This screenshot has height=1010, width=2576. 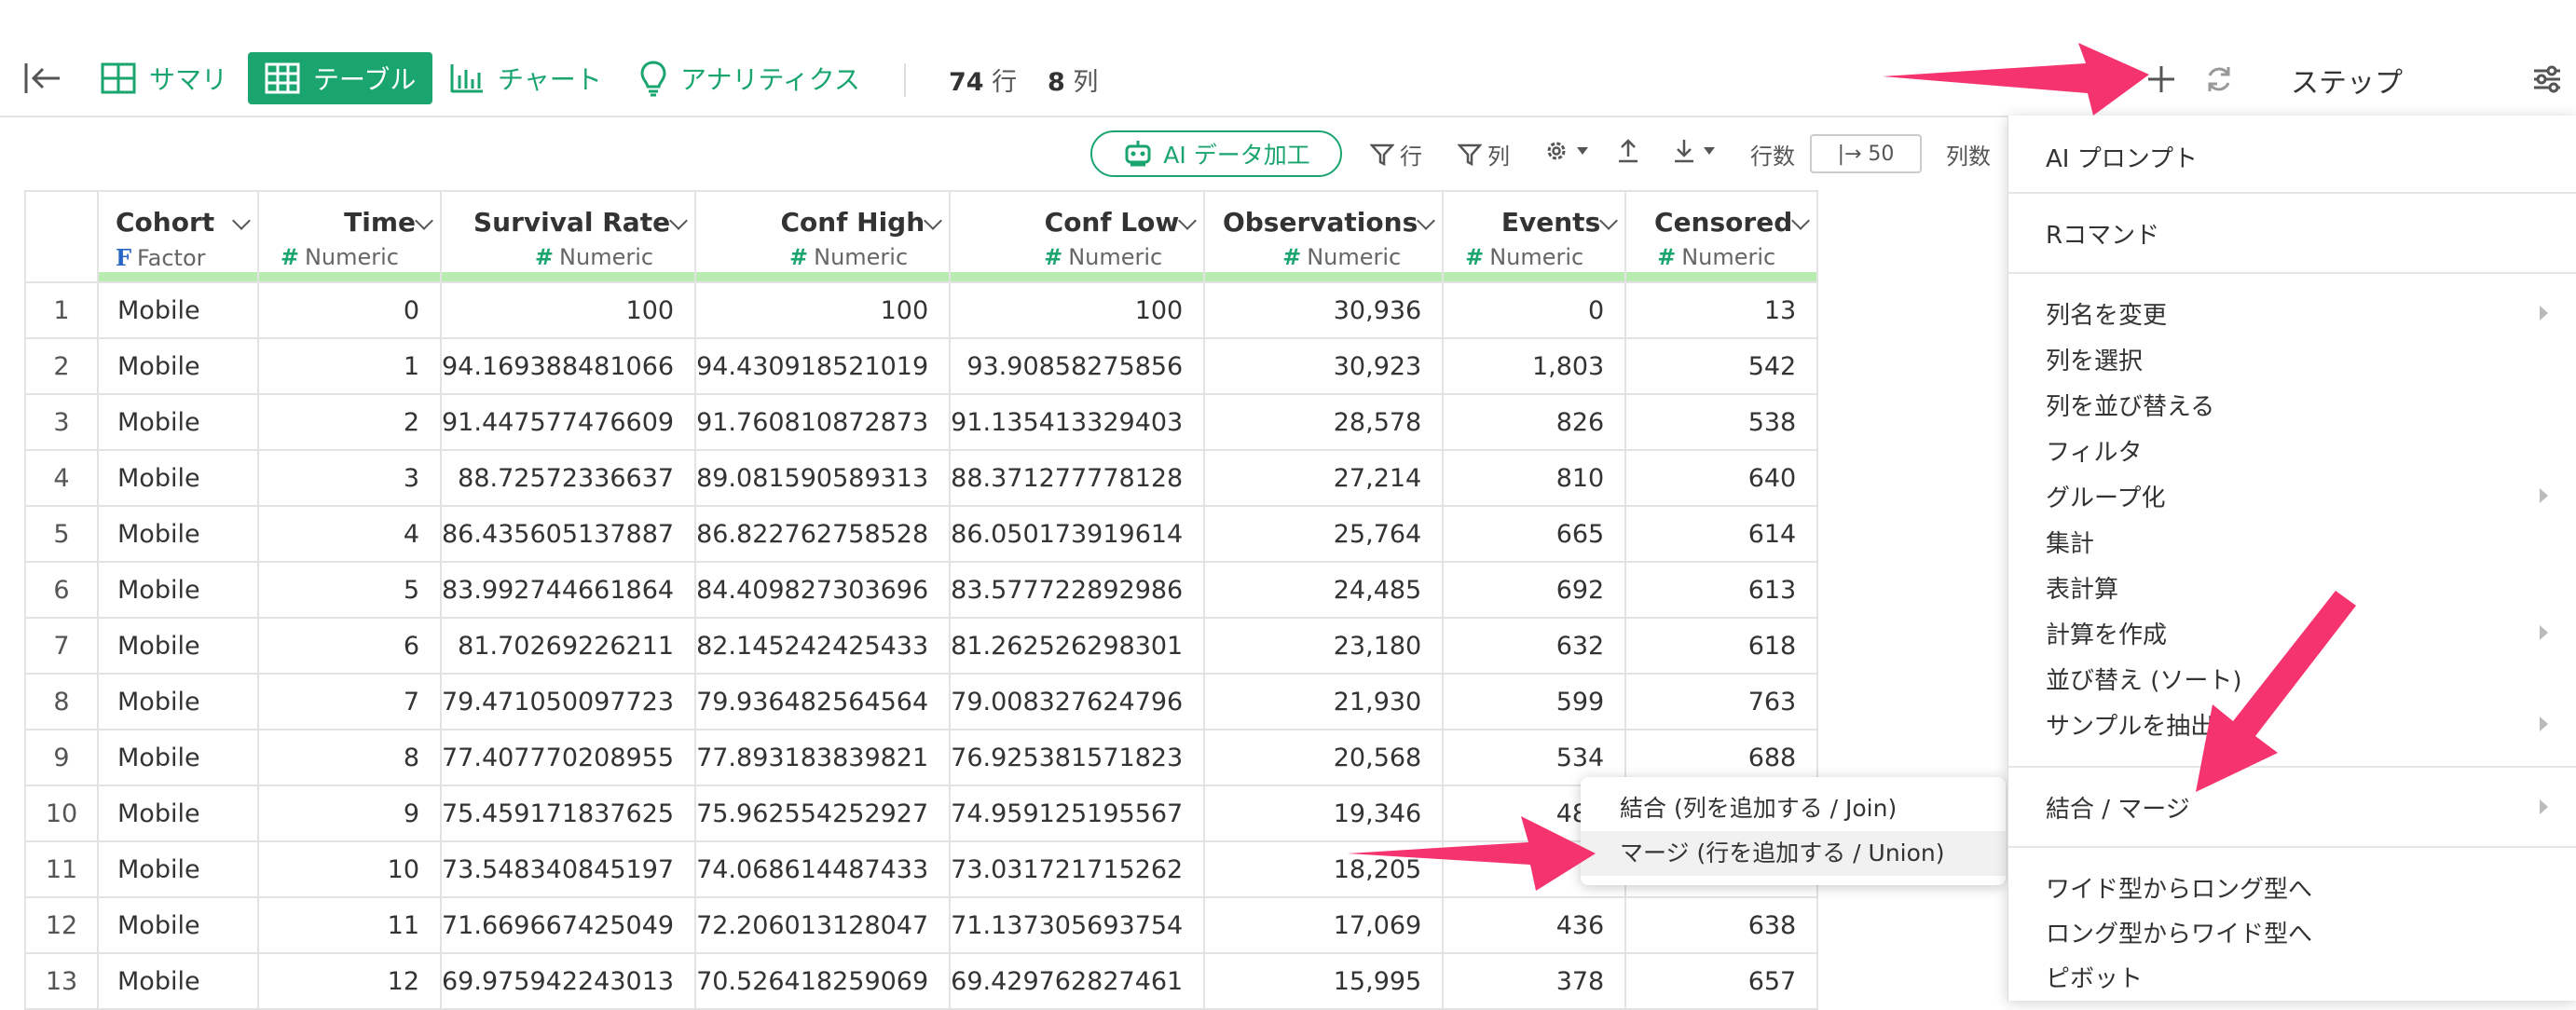 What do you see at coordinates (2106, 314) in the screenshot?
I see `menu-item-rename-columns: 列名を変更` at bounding box center [2106, 314].